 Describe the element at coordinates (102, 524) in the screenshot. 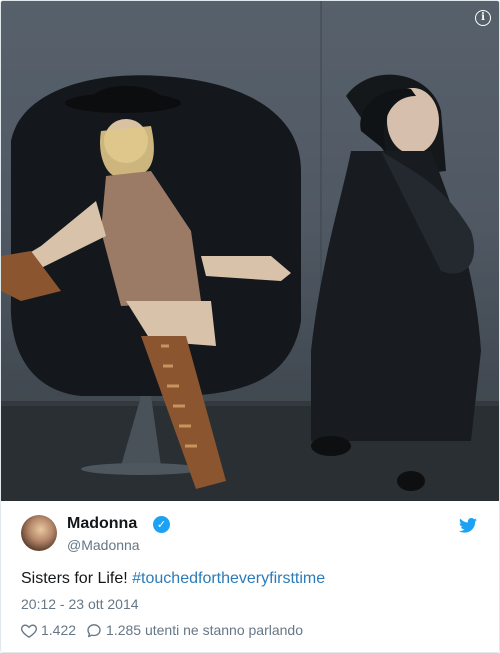

I see `author-name: Madonna` at that location.